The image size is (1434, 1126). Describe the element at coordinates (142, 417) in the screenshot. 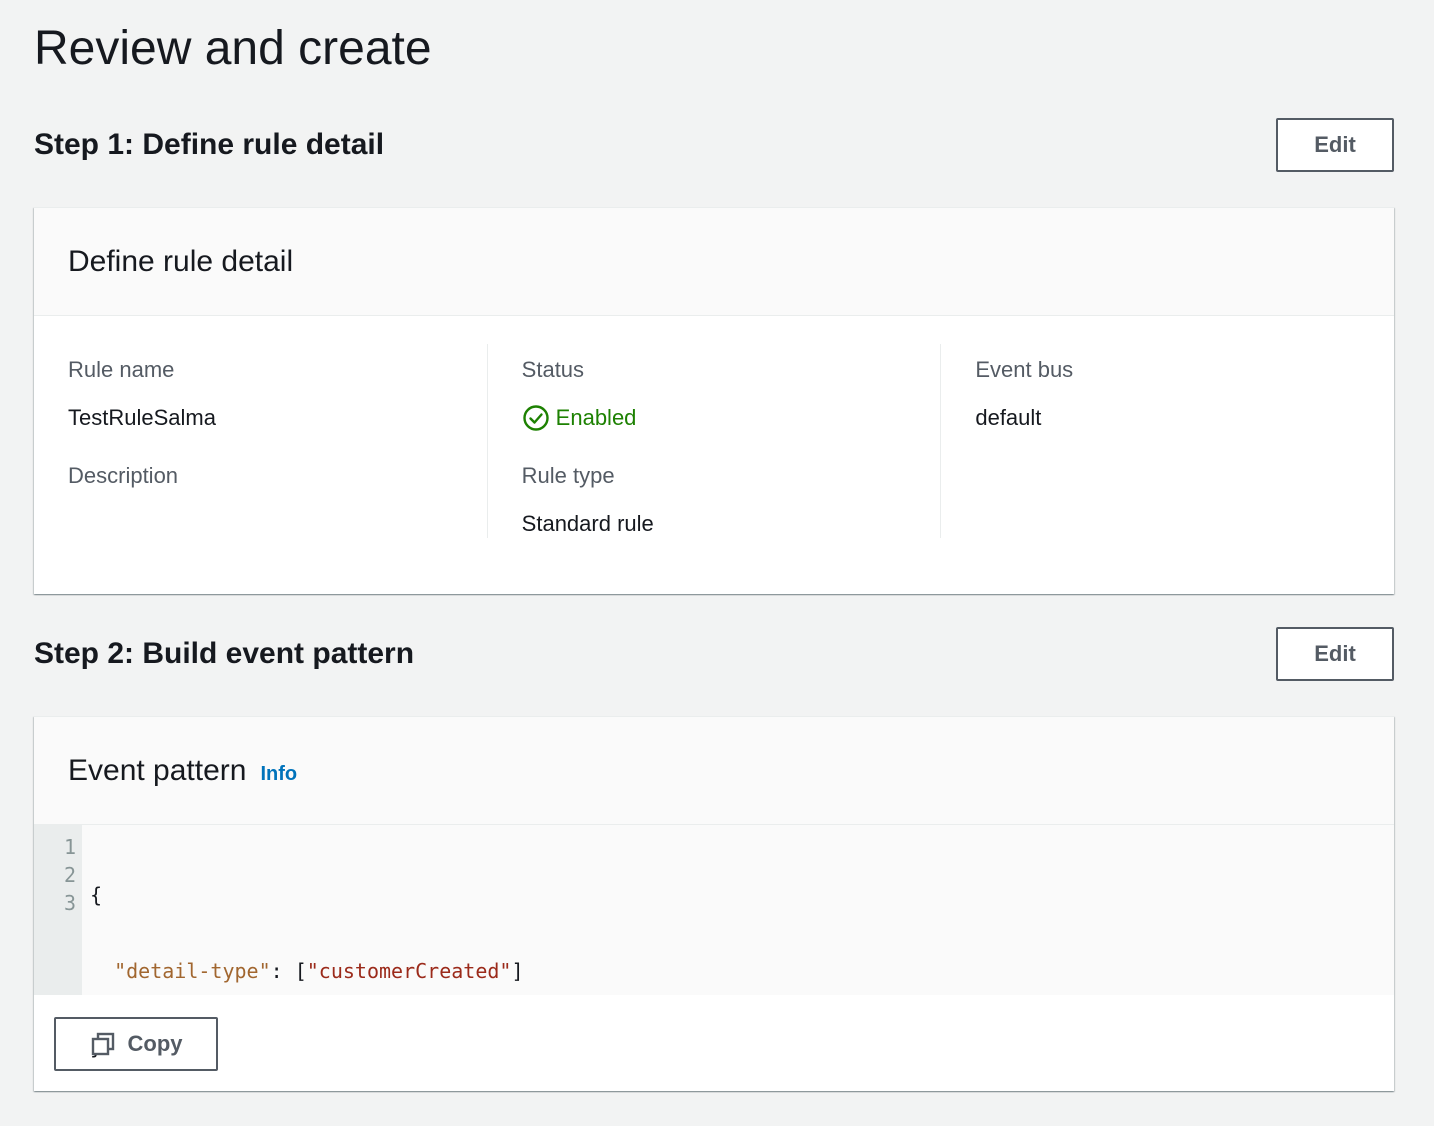

I see `rule-name-value: TestRuleSalma` at that location.